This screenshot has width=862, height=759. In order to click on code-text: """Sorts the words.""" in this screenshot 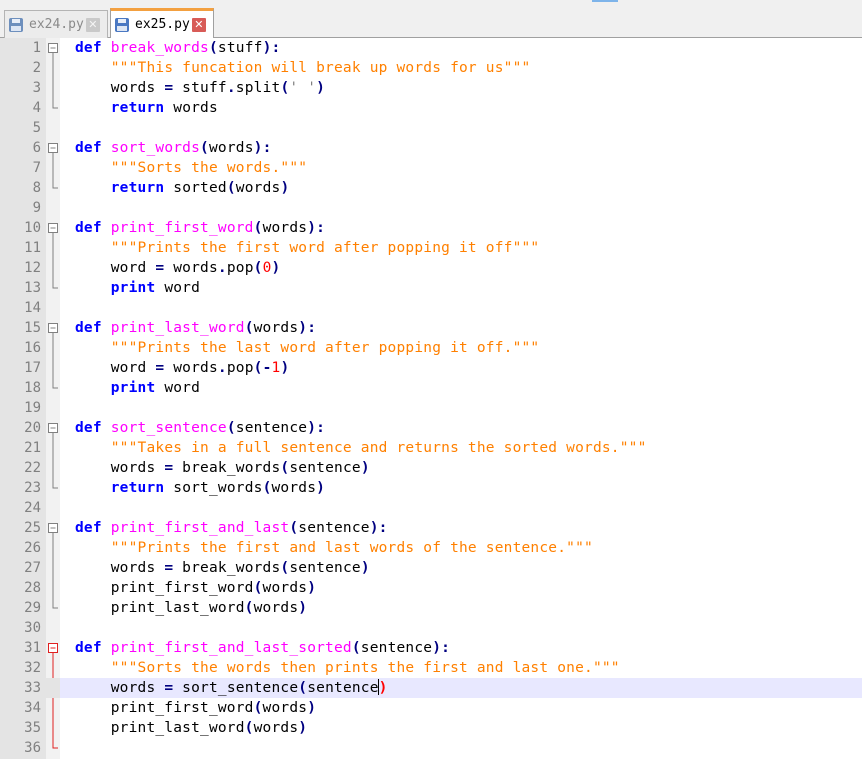, I will do `click(191, 168)`.